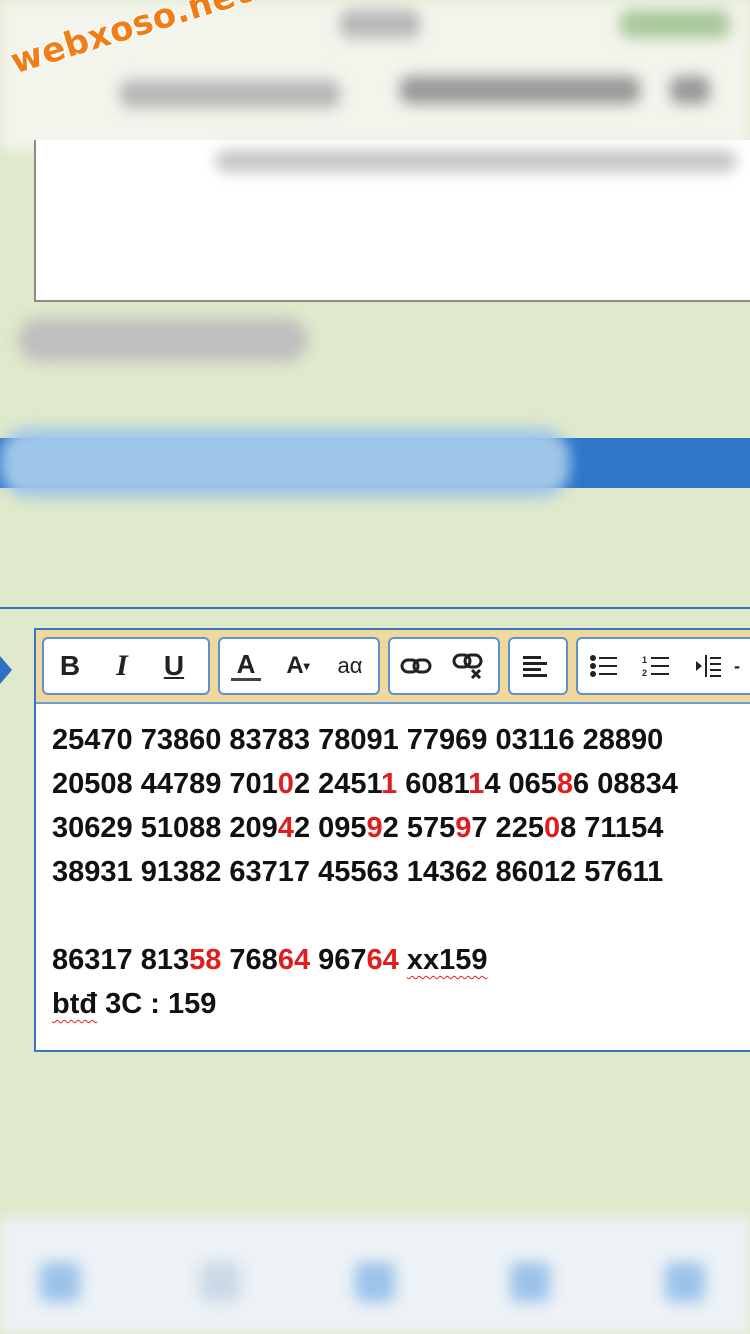 This screenshot has height=1334, width=750. I want to click on outdent-icon, so click(708, 666).